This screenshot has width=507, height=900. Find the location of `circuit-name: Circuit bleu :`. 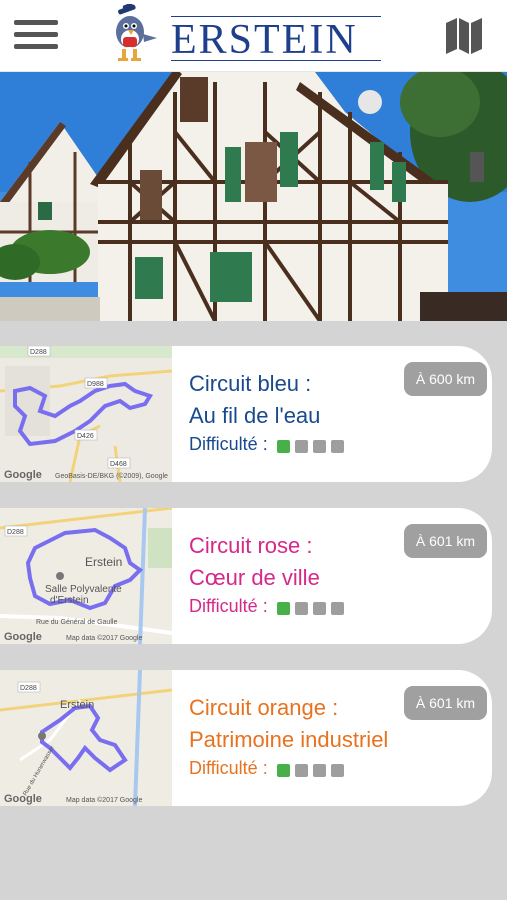

circuit-name: Circuit bleu : is located at coordinates (250, 383).